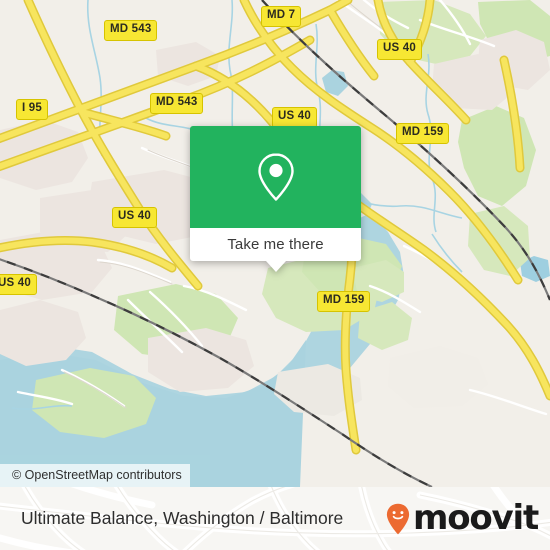  I want to click on place-callout-card: Take me there, so click(275, 199).